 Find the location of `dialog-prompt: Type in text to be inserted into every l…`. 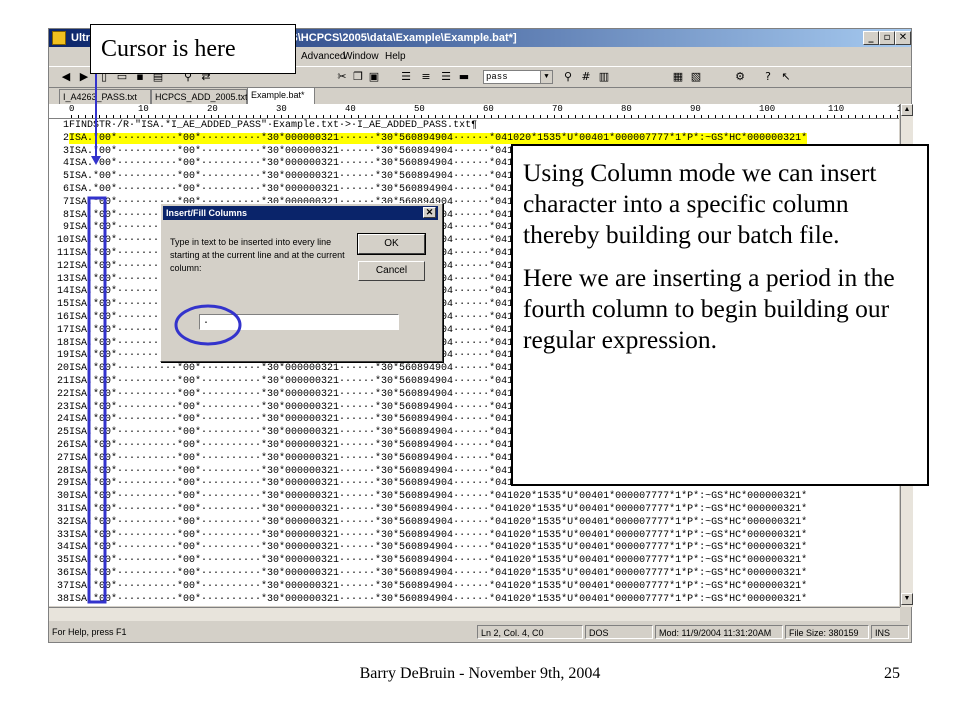

dialog-prompt: Type in text to be inserted into every l… is located at coordinates (257, 255).